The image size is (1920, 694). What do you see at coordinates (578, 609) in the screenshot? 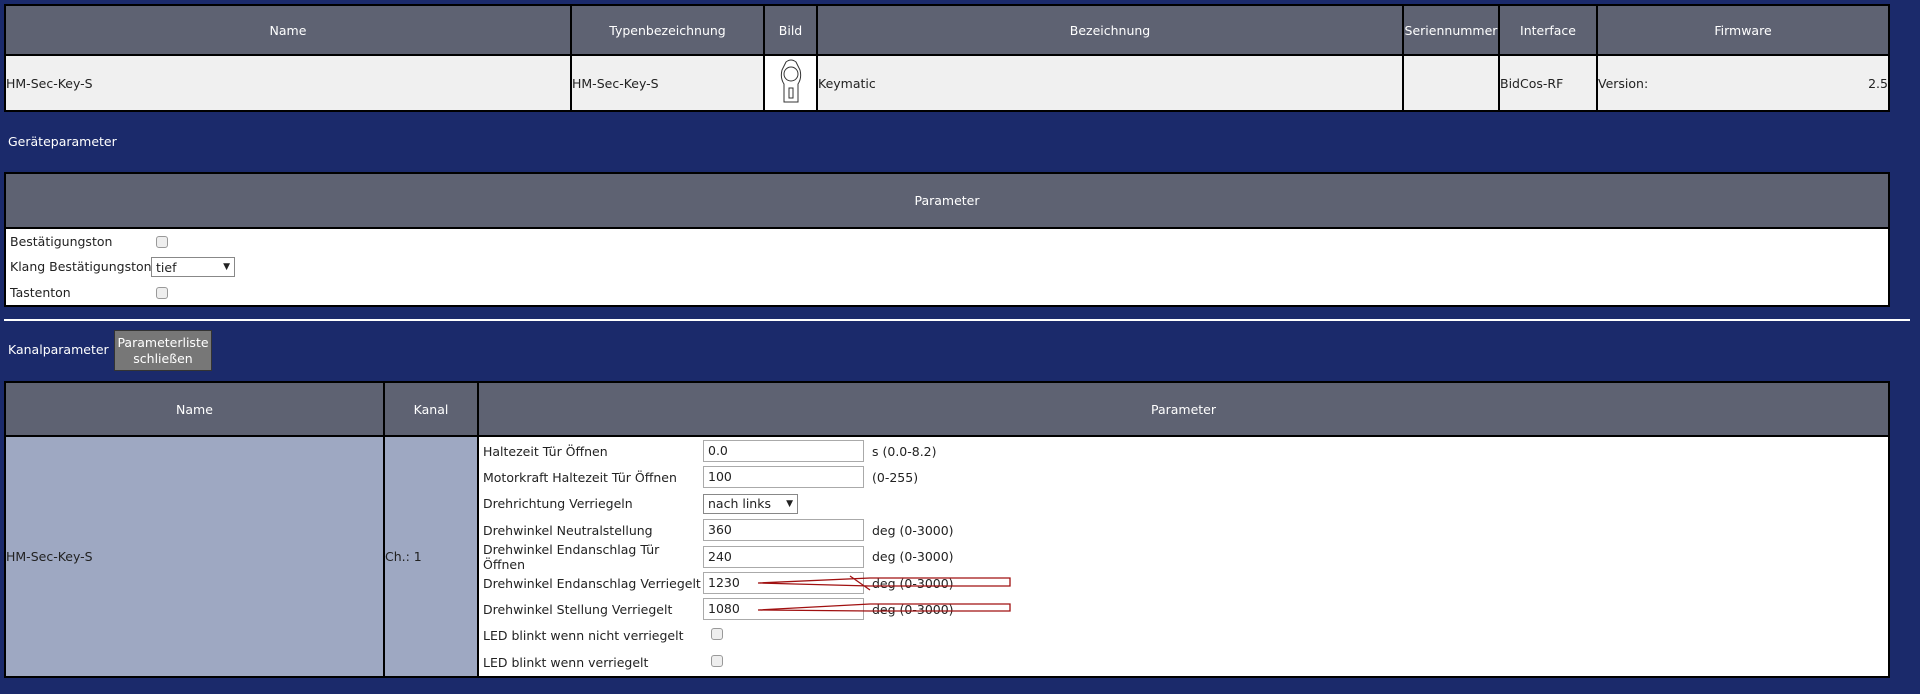
I see `param-label: Drehwinkel Stellung Verriegelt` at bounding box center [578, 609].